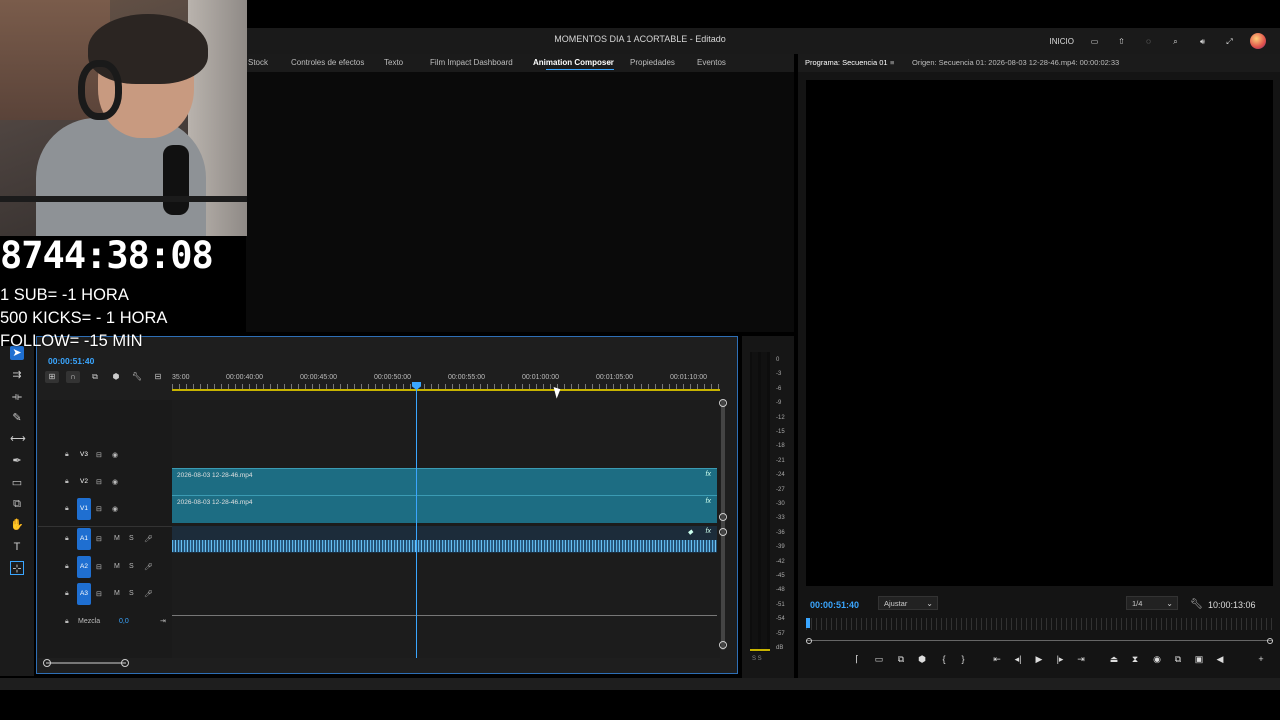 The height and width of the screenshot is (720, 1280). Describe the element at coordinates (757, 659) in the screenshot. I see `meter-solo-labels: S S` at that location.